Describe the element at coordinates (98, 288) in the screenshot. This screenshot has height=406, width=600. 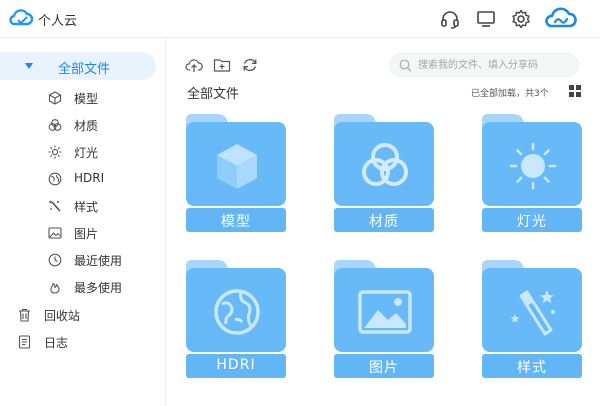
I see `sidebar-item-label: 最多使用` at that location.